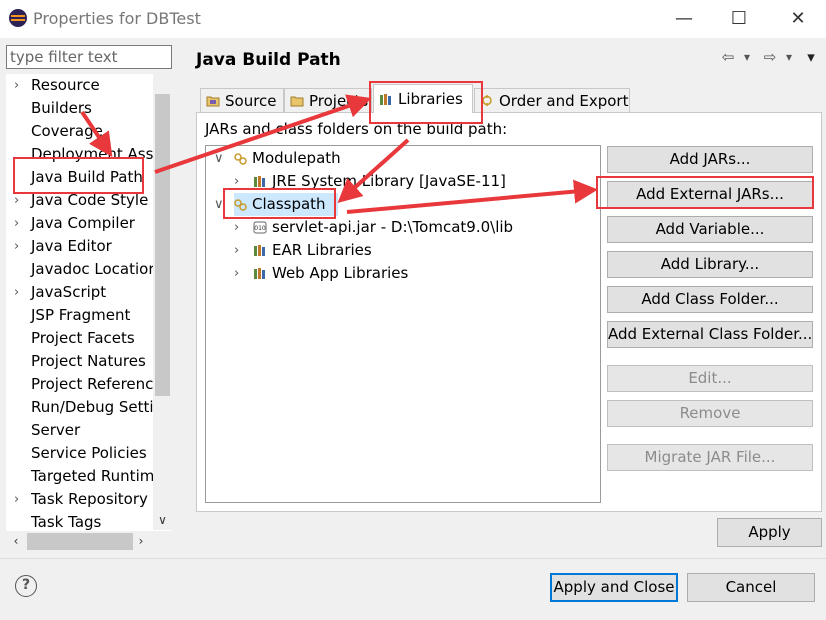 This screenshot has width=826, height=620. Describe the element at coordinates (80, 246) in the screenshot. I see `nav-item-java-editor: › Java Editor` at that location.